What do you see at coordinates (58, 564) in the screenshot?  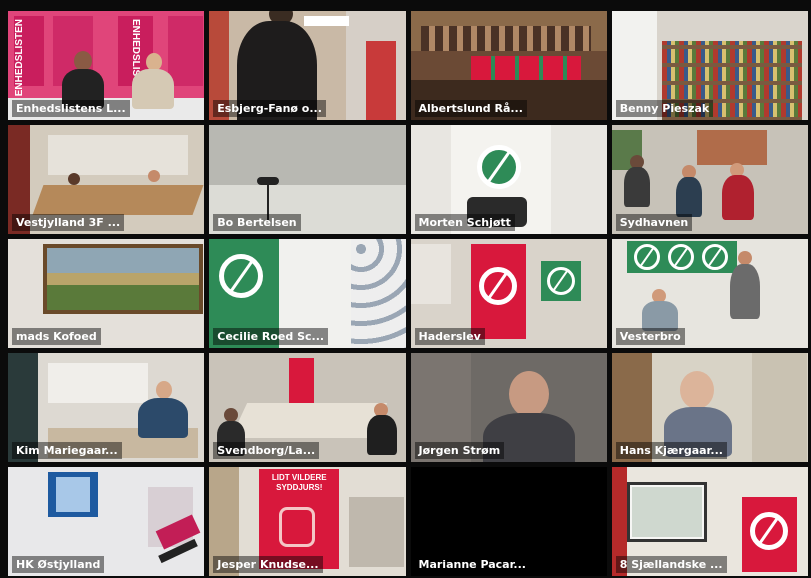 I see `participant-name: HK Østjylland` at bounding box center [58, 564].